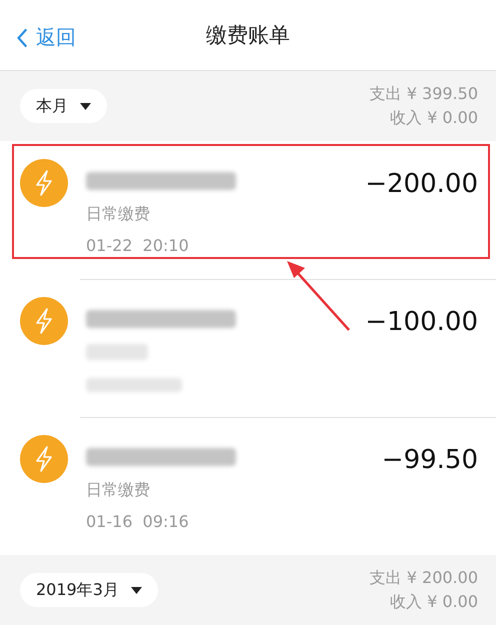 This screenshot has height=641, width=496. Describe the element at coordinates (421, 184) in the screenshot. I see `bill-amount: −200.00` at that location.